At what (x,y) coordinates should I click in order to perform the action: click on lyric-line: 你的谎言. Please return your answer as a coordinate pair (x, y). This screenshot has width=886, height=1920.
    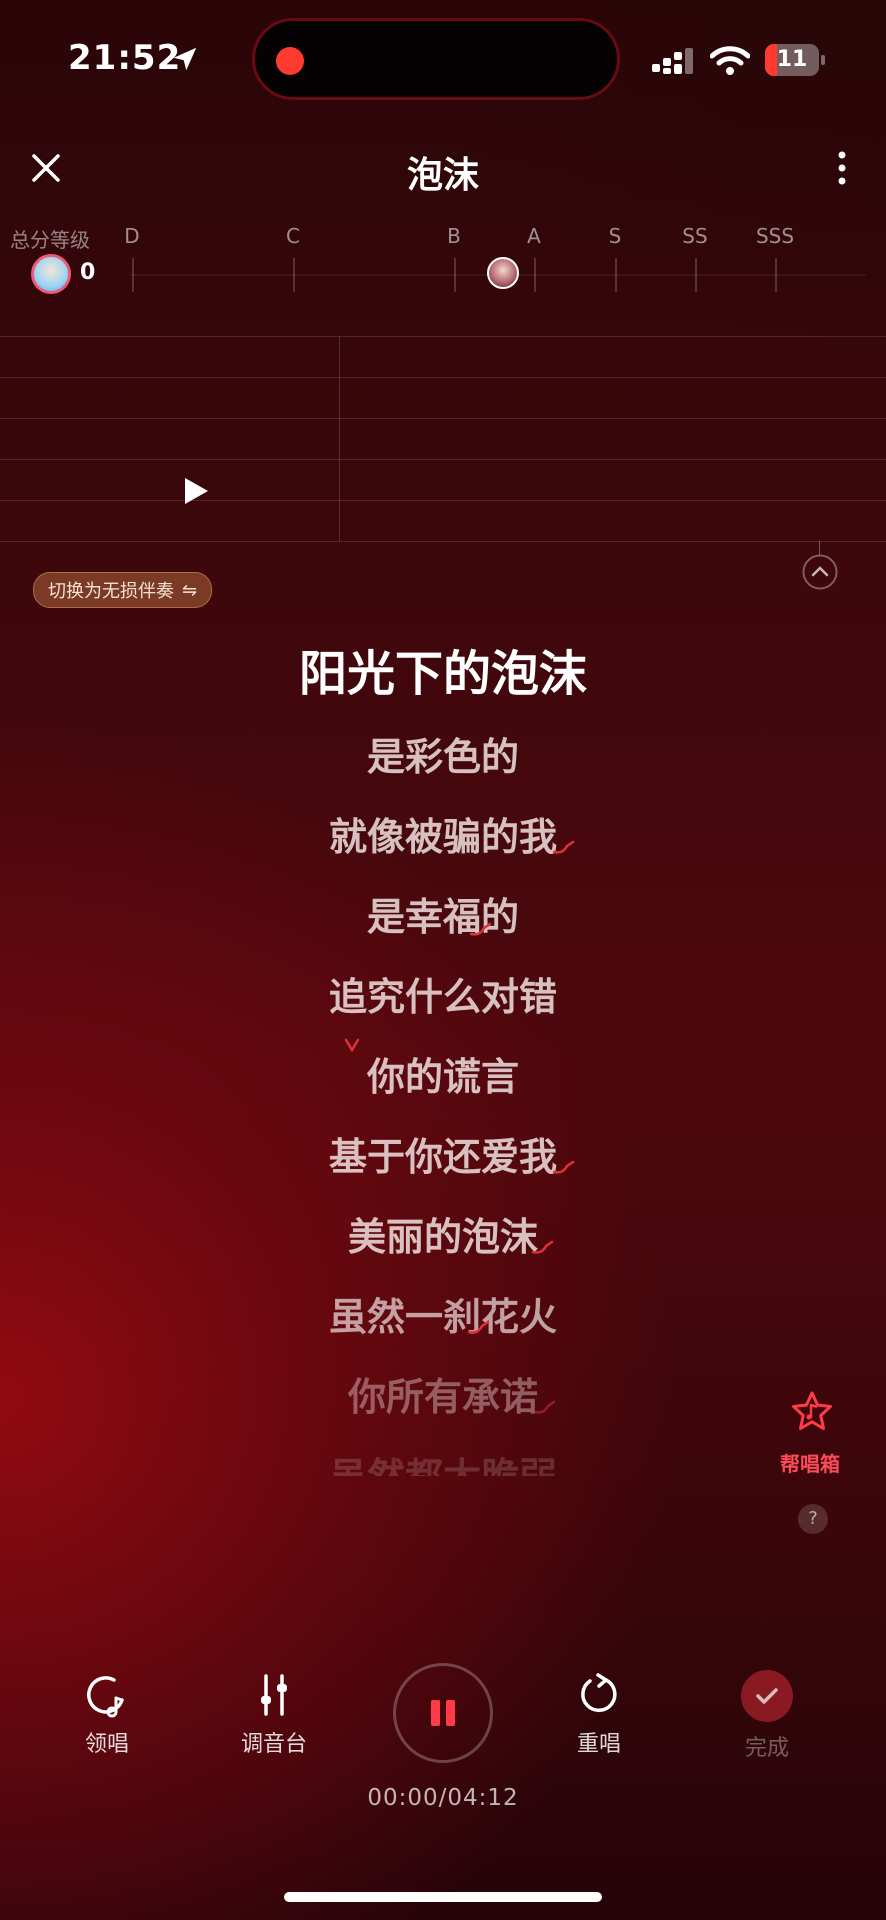
    Looking at the image, I should click on (442, 1077).